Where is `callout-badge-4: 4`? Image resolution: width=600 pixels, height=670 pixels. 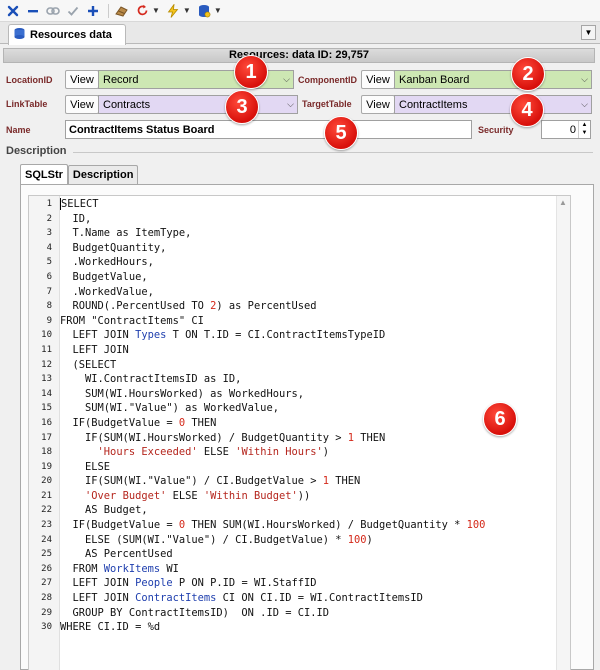
callout-badge-4: 4 is located at coordinates (527, 110).